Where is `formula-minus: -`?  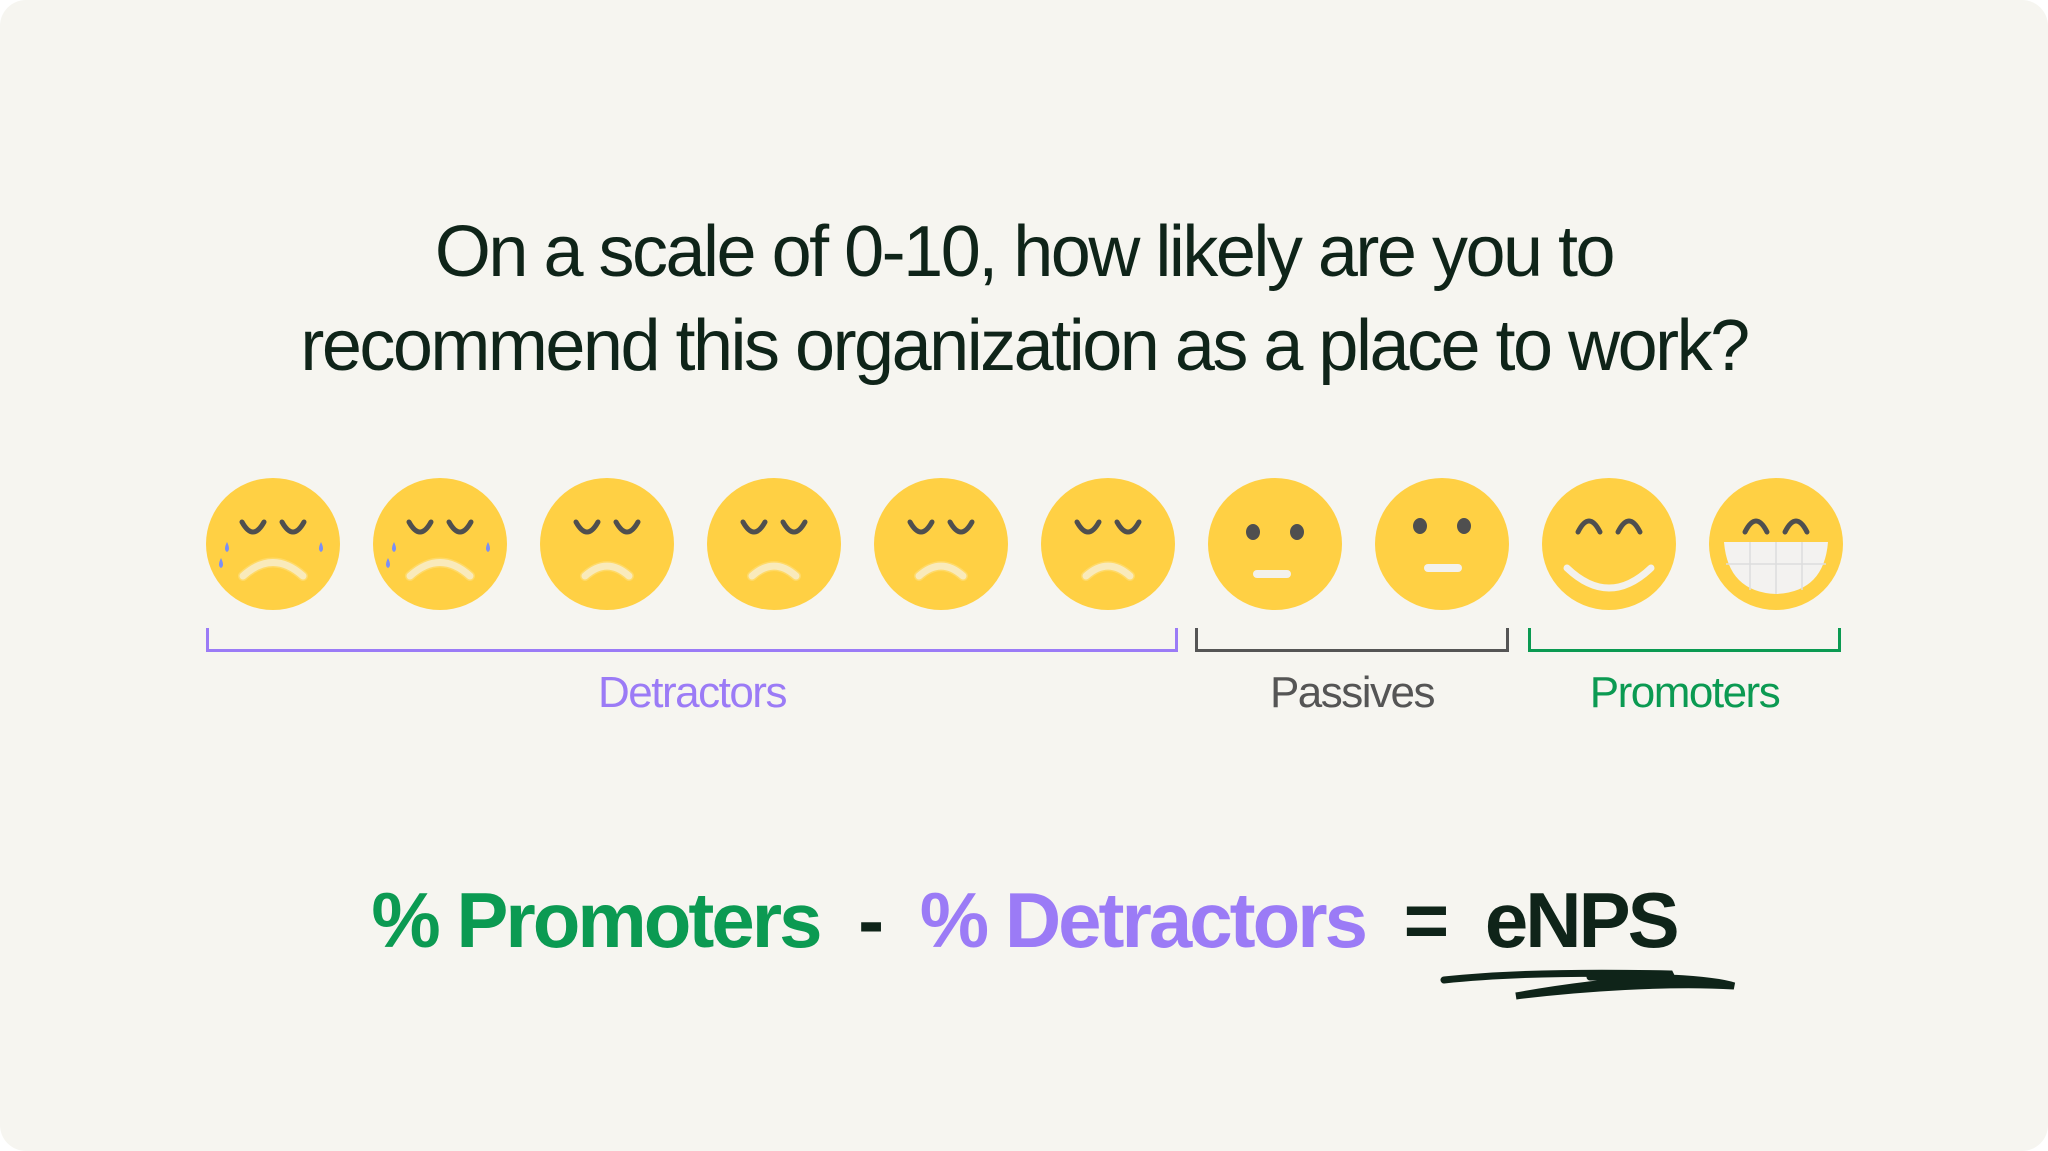
formula-minus: - is located at coordinates (871, 920).